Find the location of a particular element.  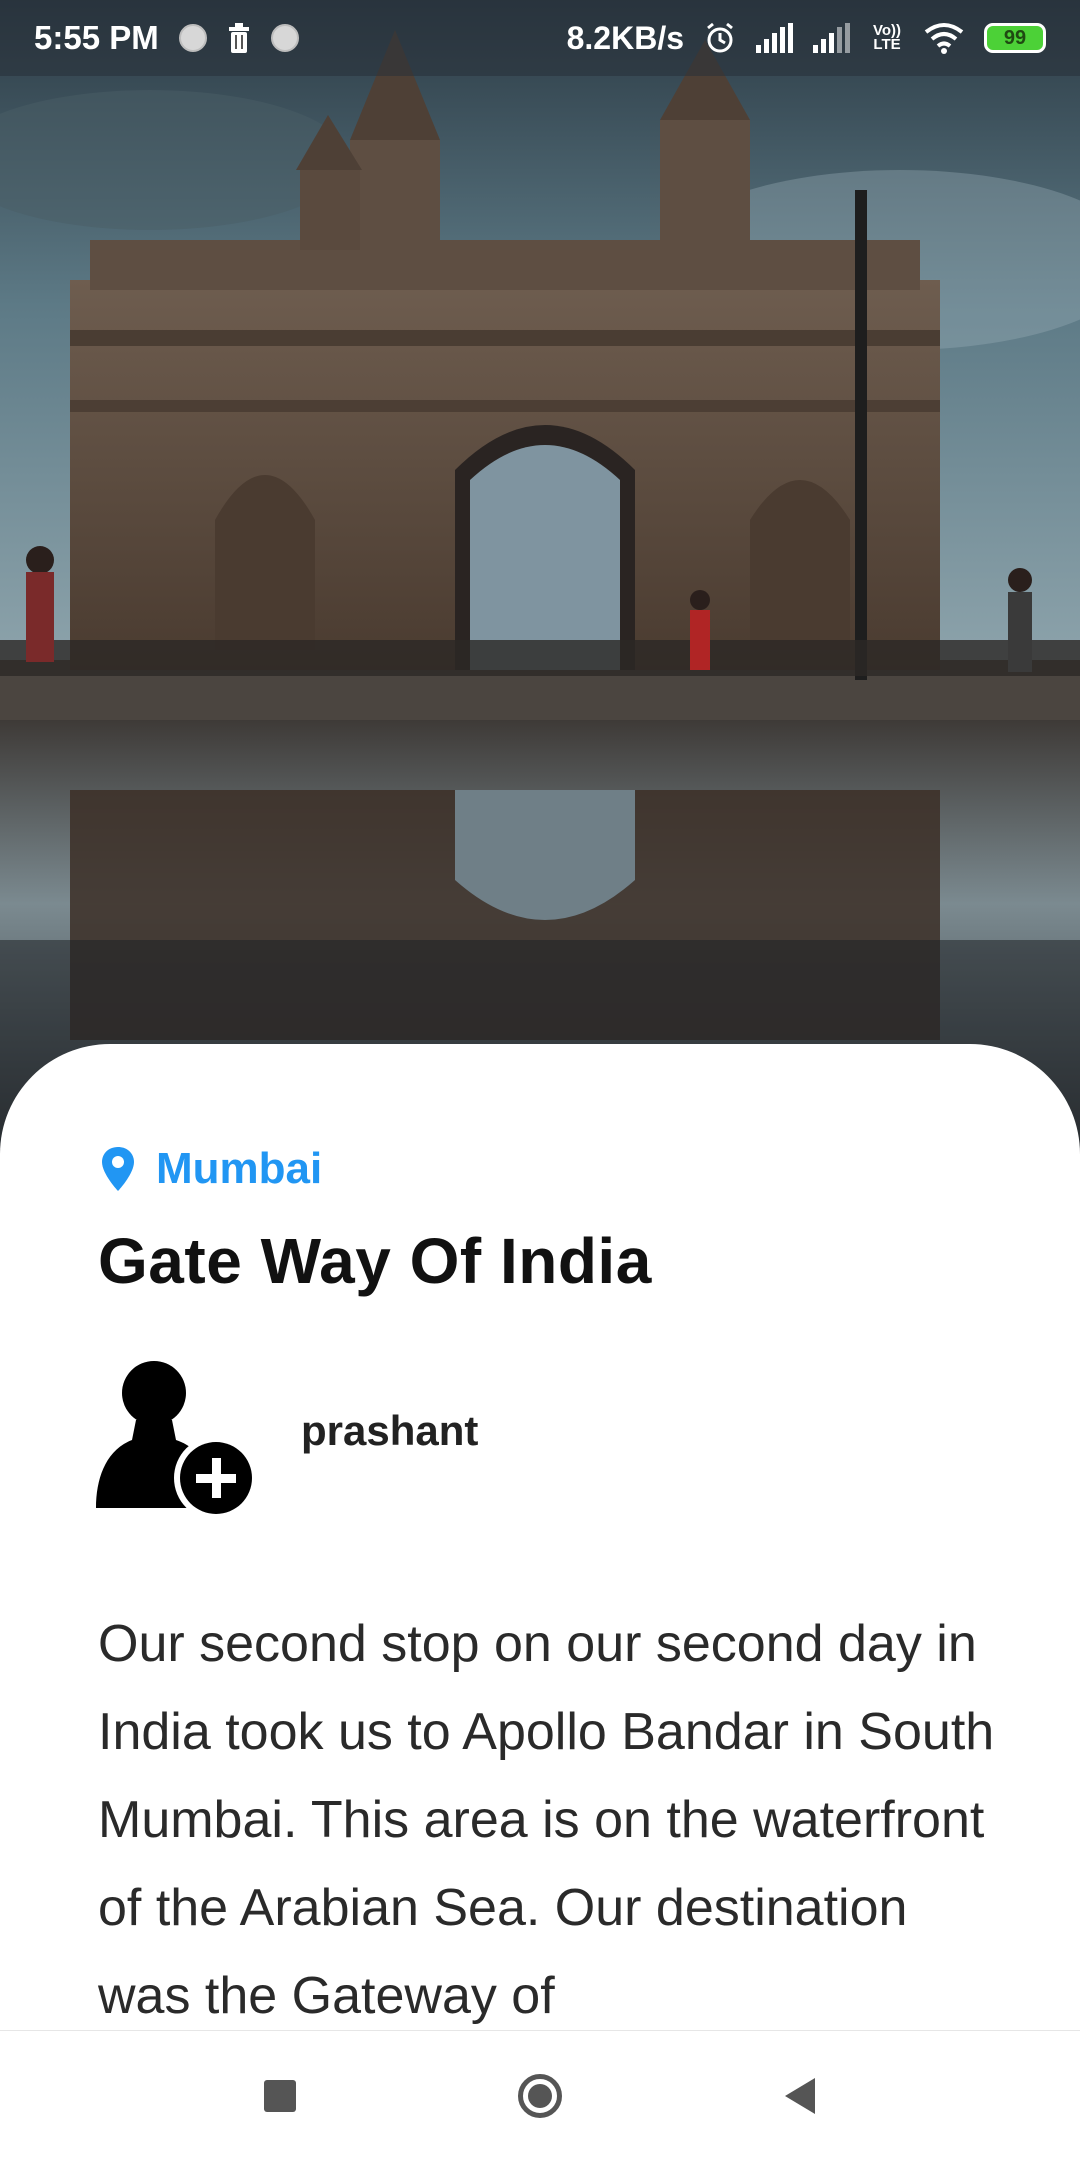

status-right: 8.2KB/s Vo)) LTE 99 is located at coordinates (806, 38).